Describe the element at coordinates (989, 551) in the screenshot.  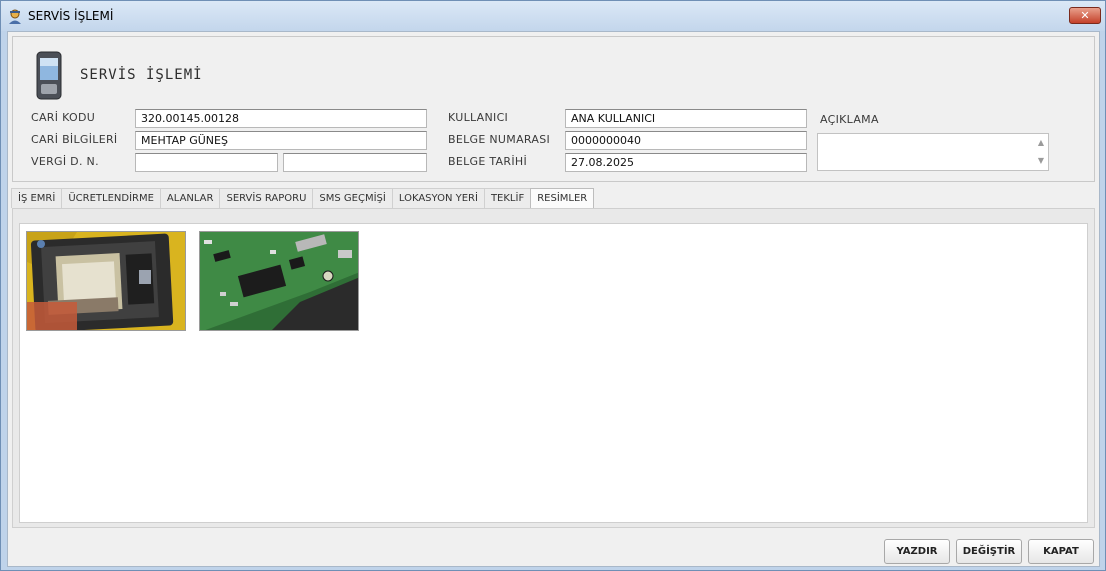
I see `change-button: DEĞİŞTİR` at that location.